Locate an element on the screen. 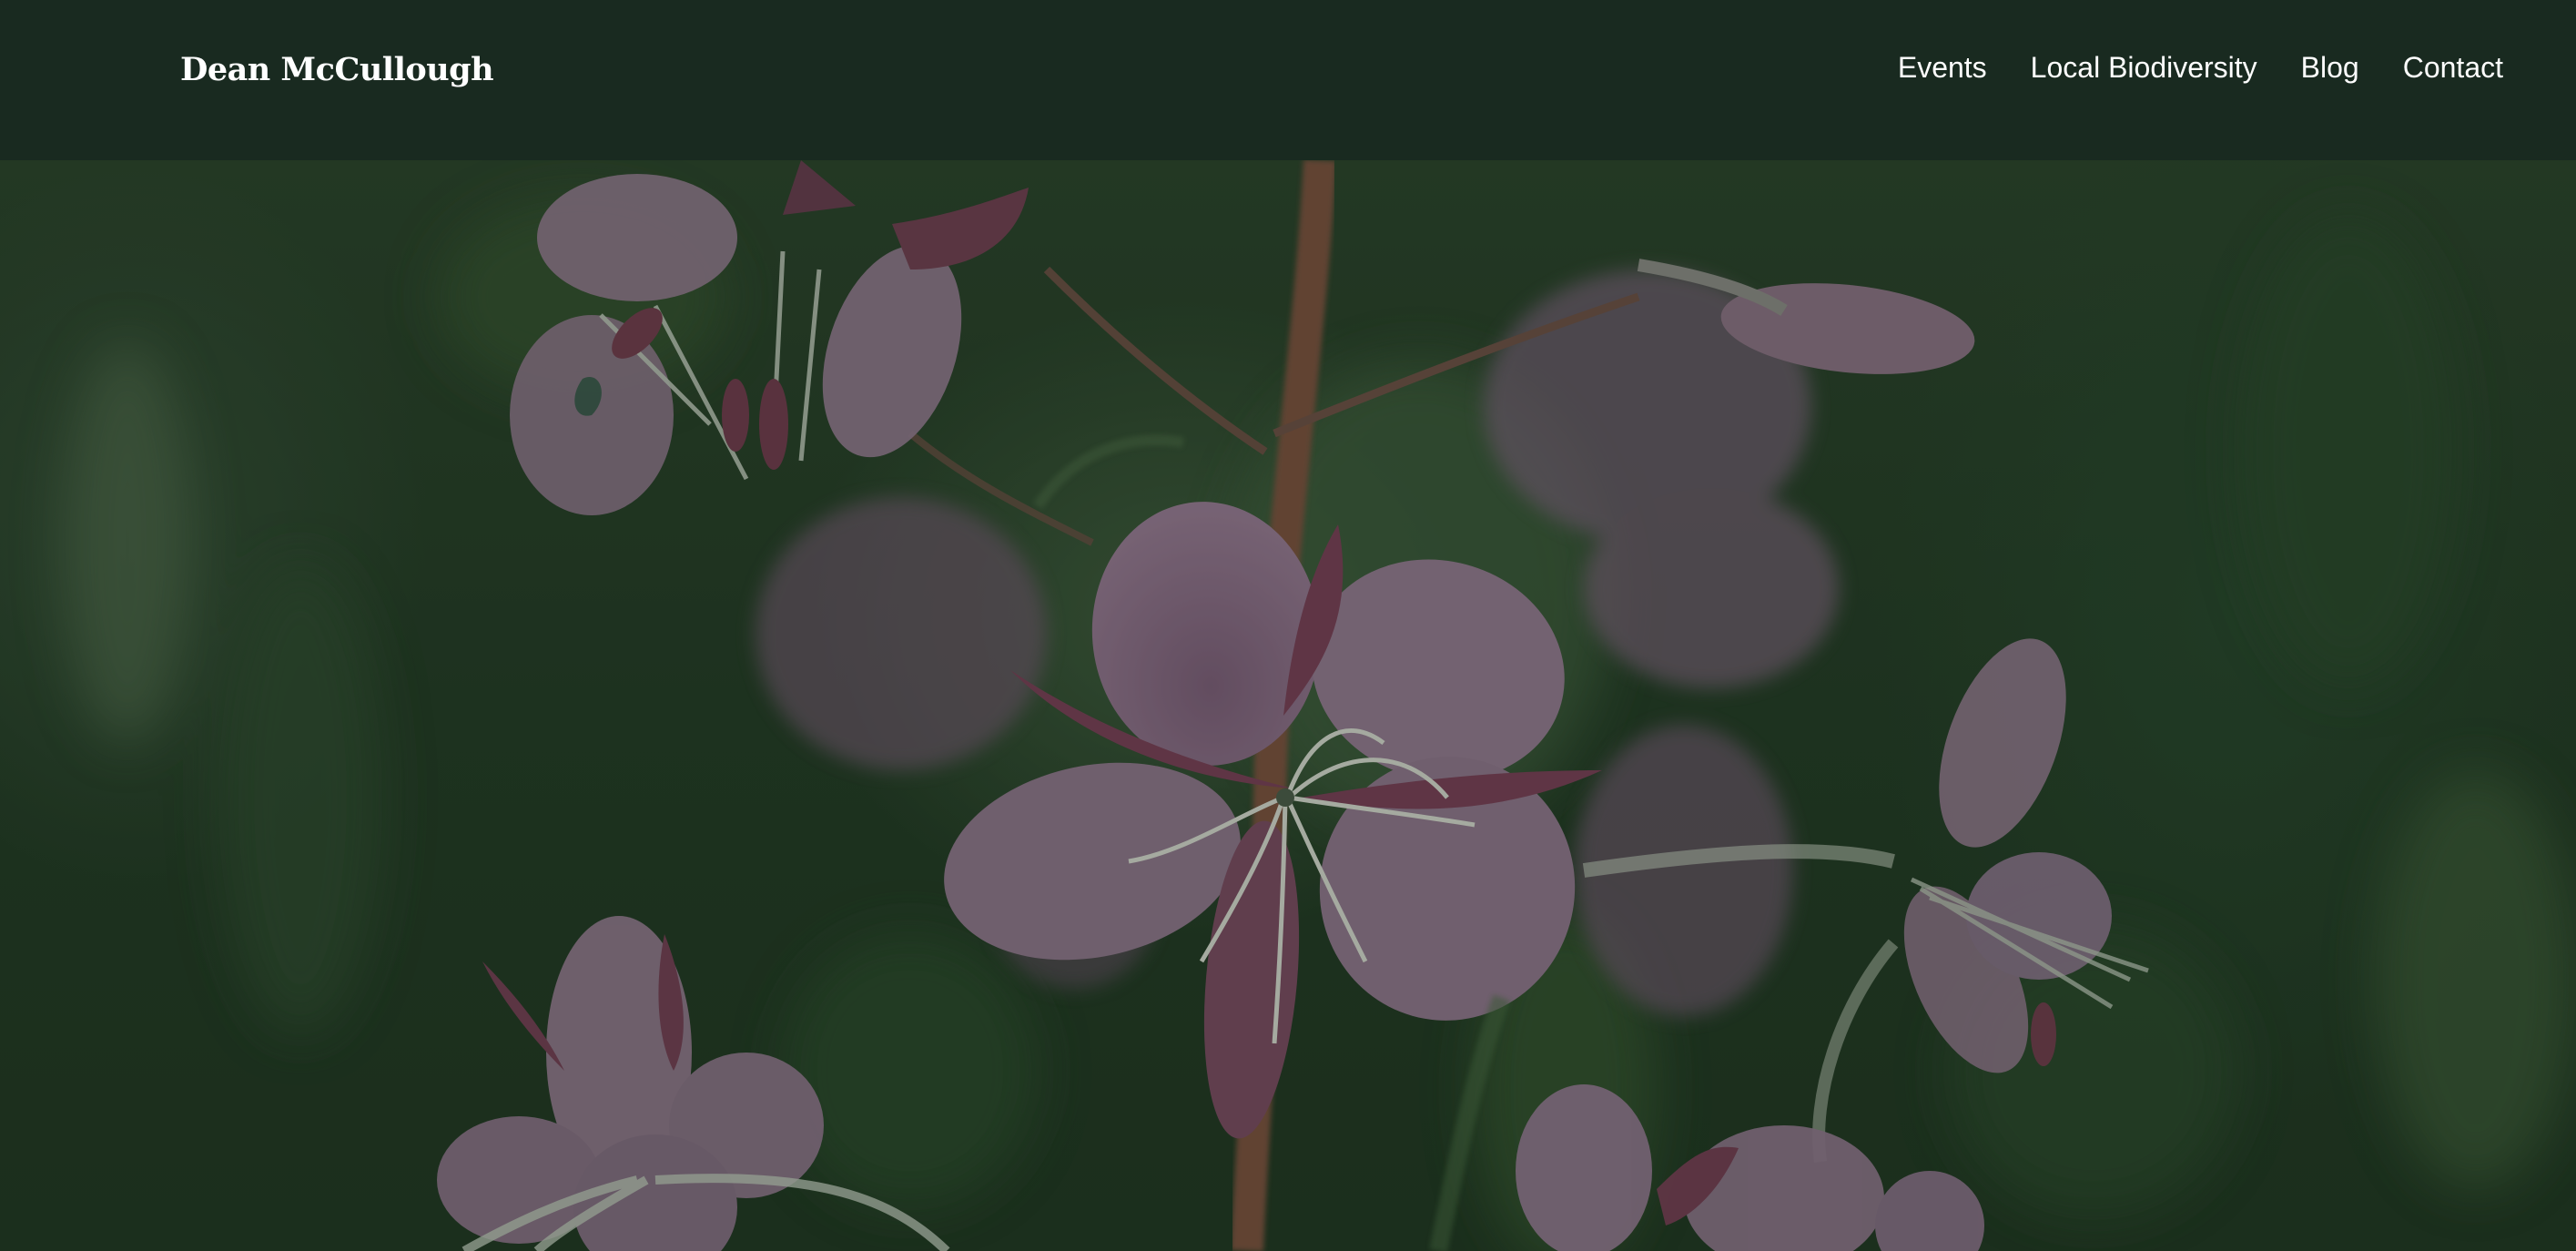  nav-link-events: Events is located at coordinates (1942, 68).